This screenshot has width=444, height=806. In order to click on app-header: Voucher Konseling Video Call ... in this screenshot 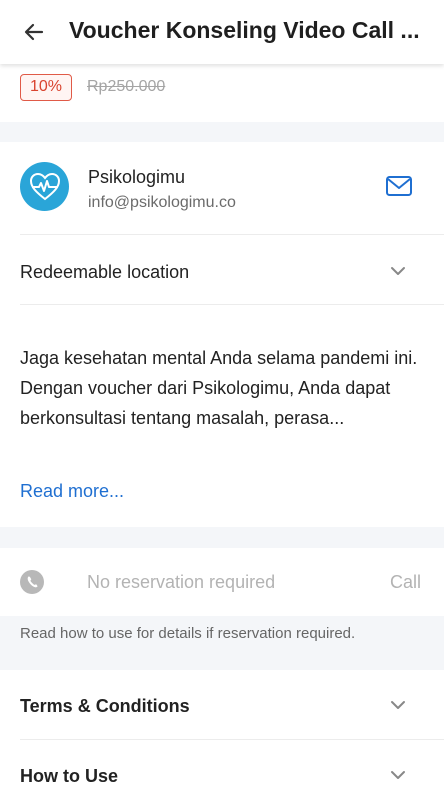, I will do `click(222, 32)`.